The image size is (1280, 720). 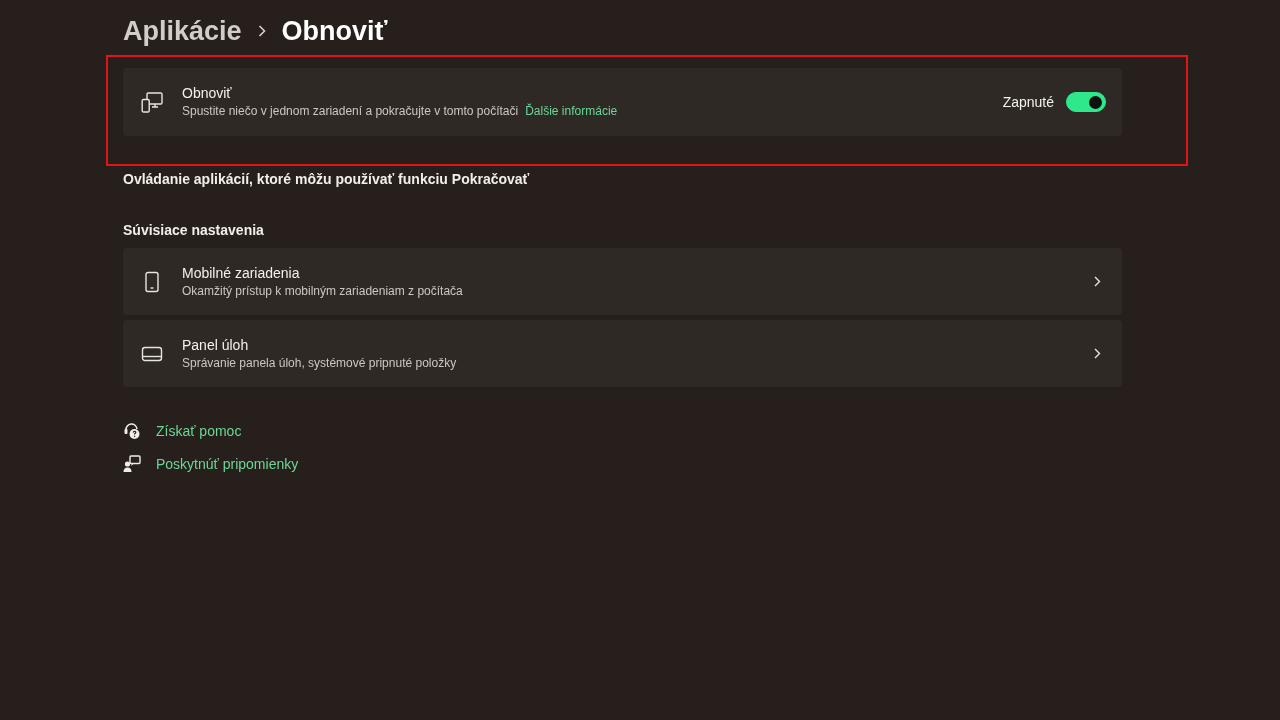 I want to click on setting-title: Obnoviť, so click(x=207, y=93).